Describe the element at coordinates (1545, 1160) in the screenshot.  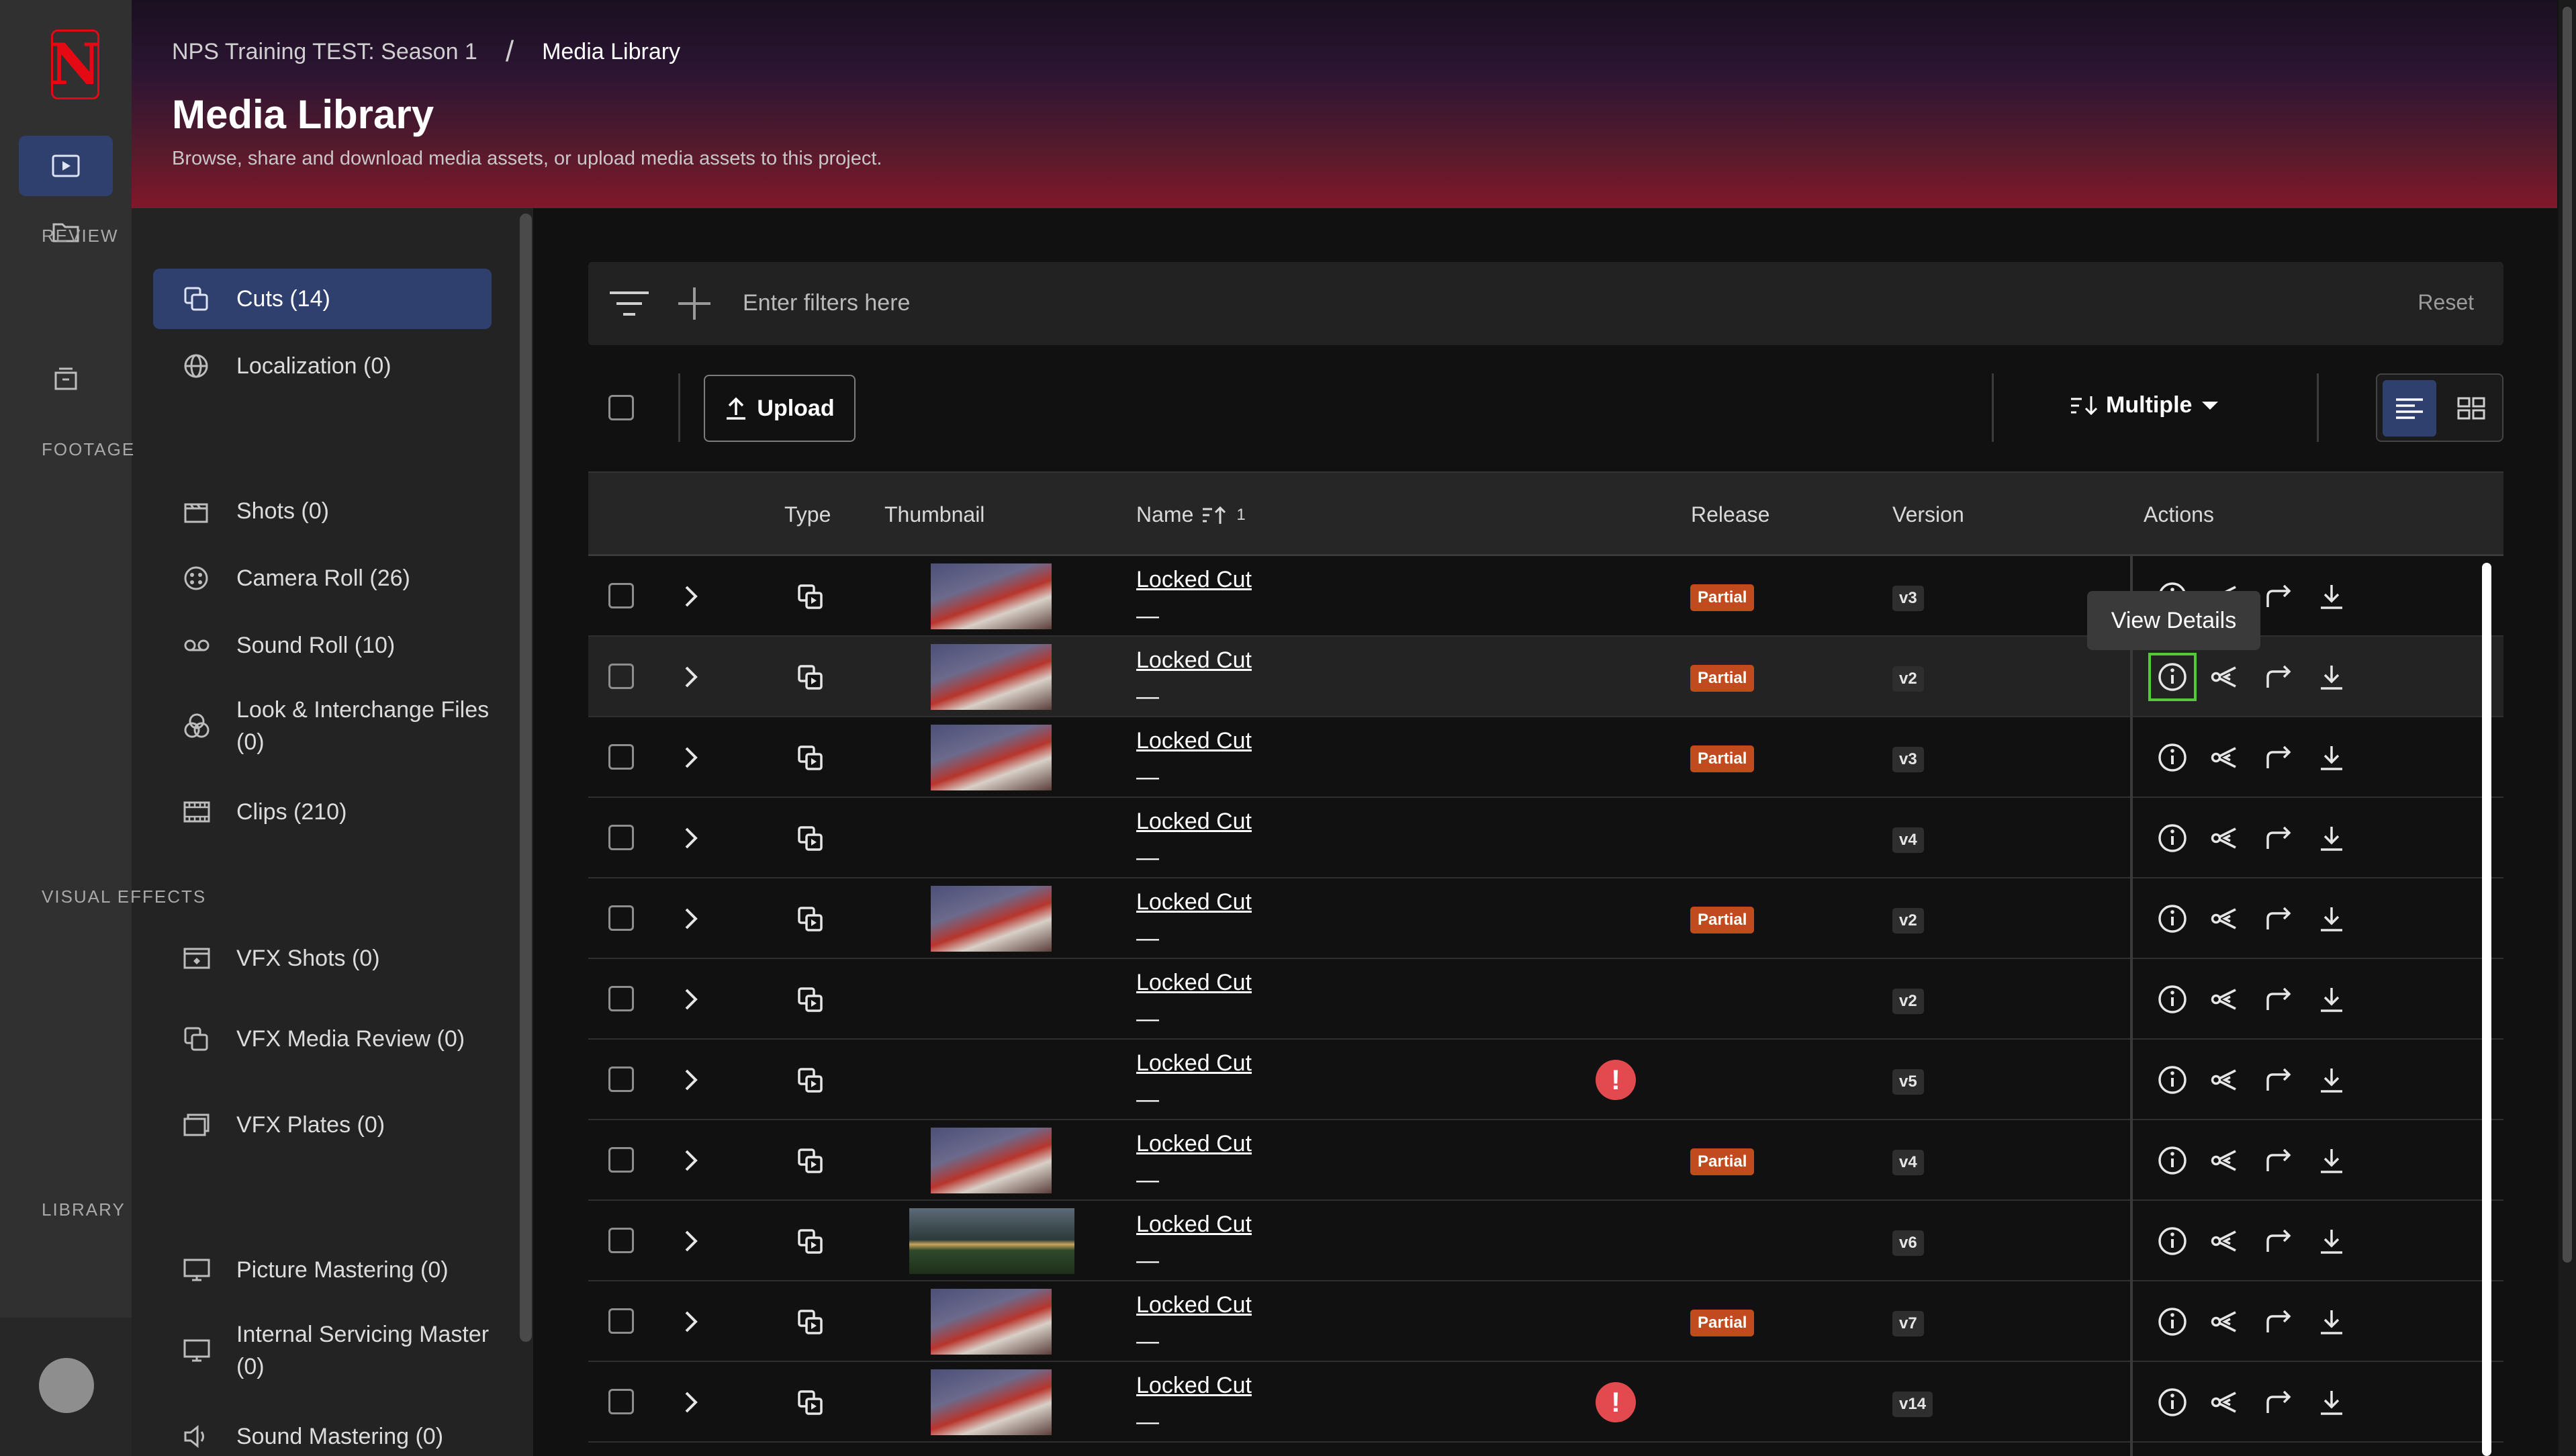
I see `table-row: Locked Cut — Partial v4` at that location.